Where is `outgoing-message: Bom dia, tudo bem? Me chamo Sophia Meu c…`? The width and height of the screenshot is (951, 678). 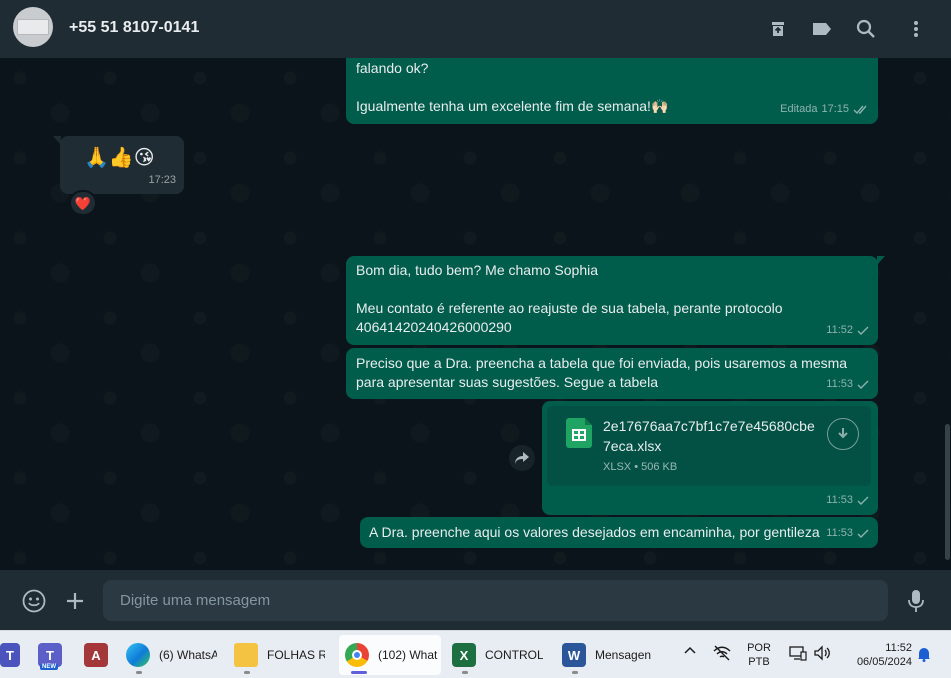 outgoing-message: Bom dia, tudo bem? Me chamo Sophia Meu c… is located at coordinates (615, 300).